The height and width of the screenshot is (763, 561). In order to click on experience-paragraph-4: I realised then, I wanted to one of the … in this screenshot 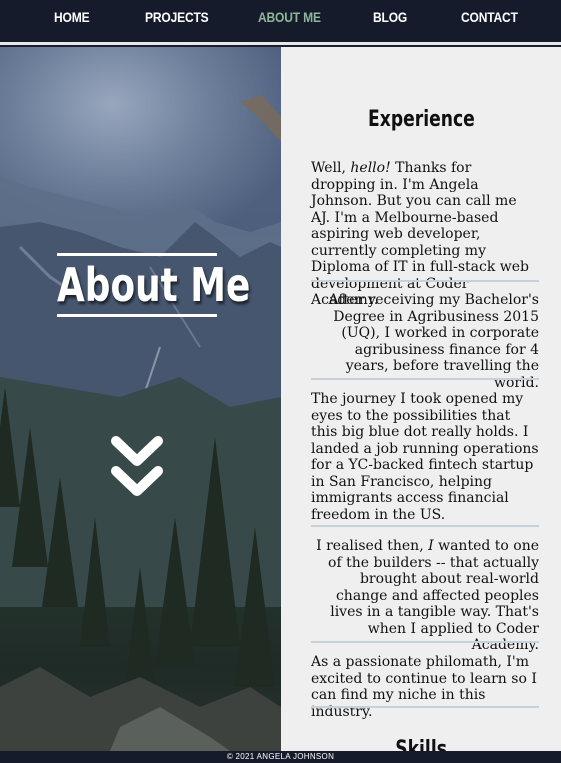, I will do `click(427, 595)`.